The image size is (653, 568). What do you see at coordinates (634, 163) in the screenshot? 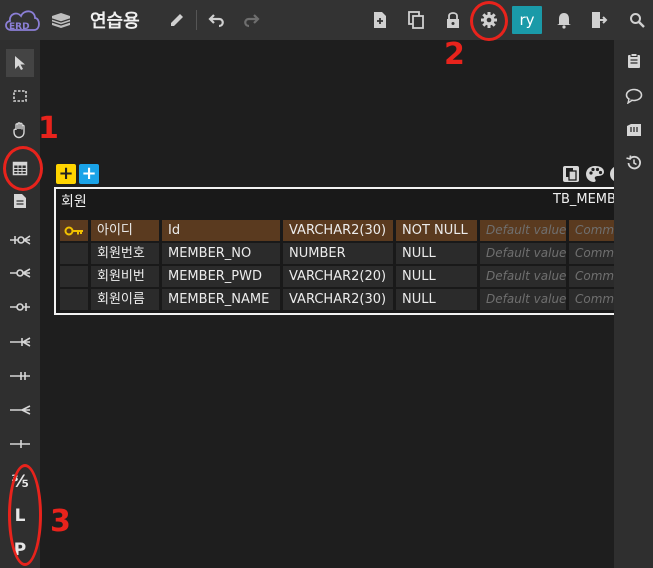
I see `history-icon` at bounding box center [634, 163].